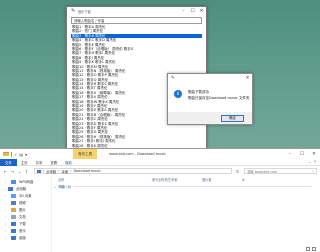 The height and width of the screenshot is (252, 320). I want to click on address-bar: › 此电脑 › 桌面 › Download music, so click(133, 171).